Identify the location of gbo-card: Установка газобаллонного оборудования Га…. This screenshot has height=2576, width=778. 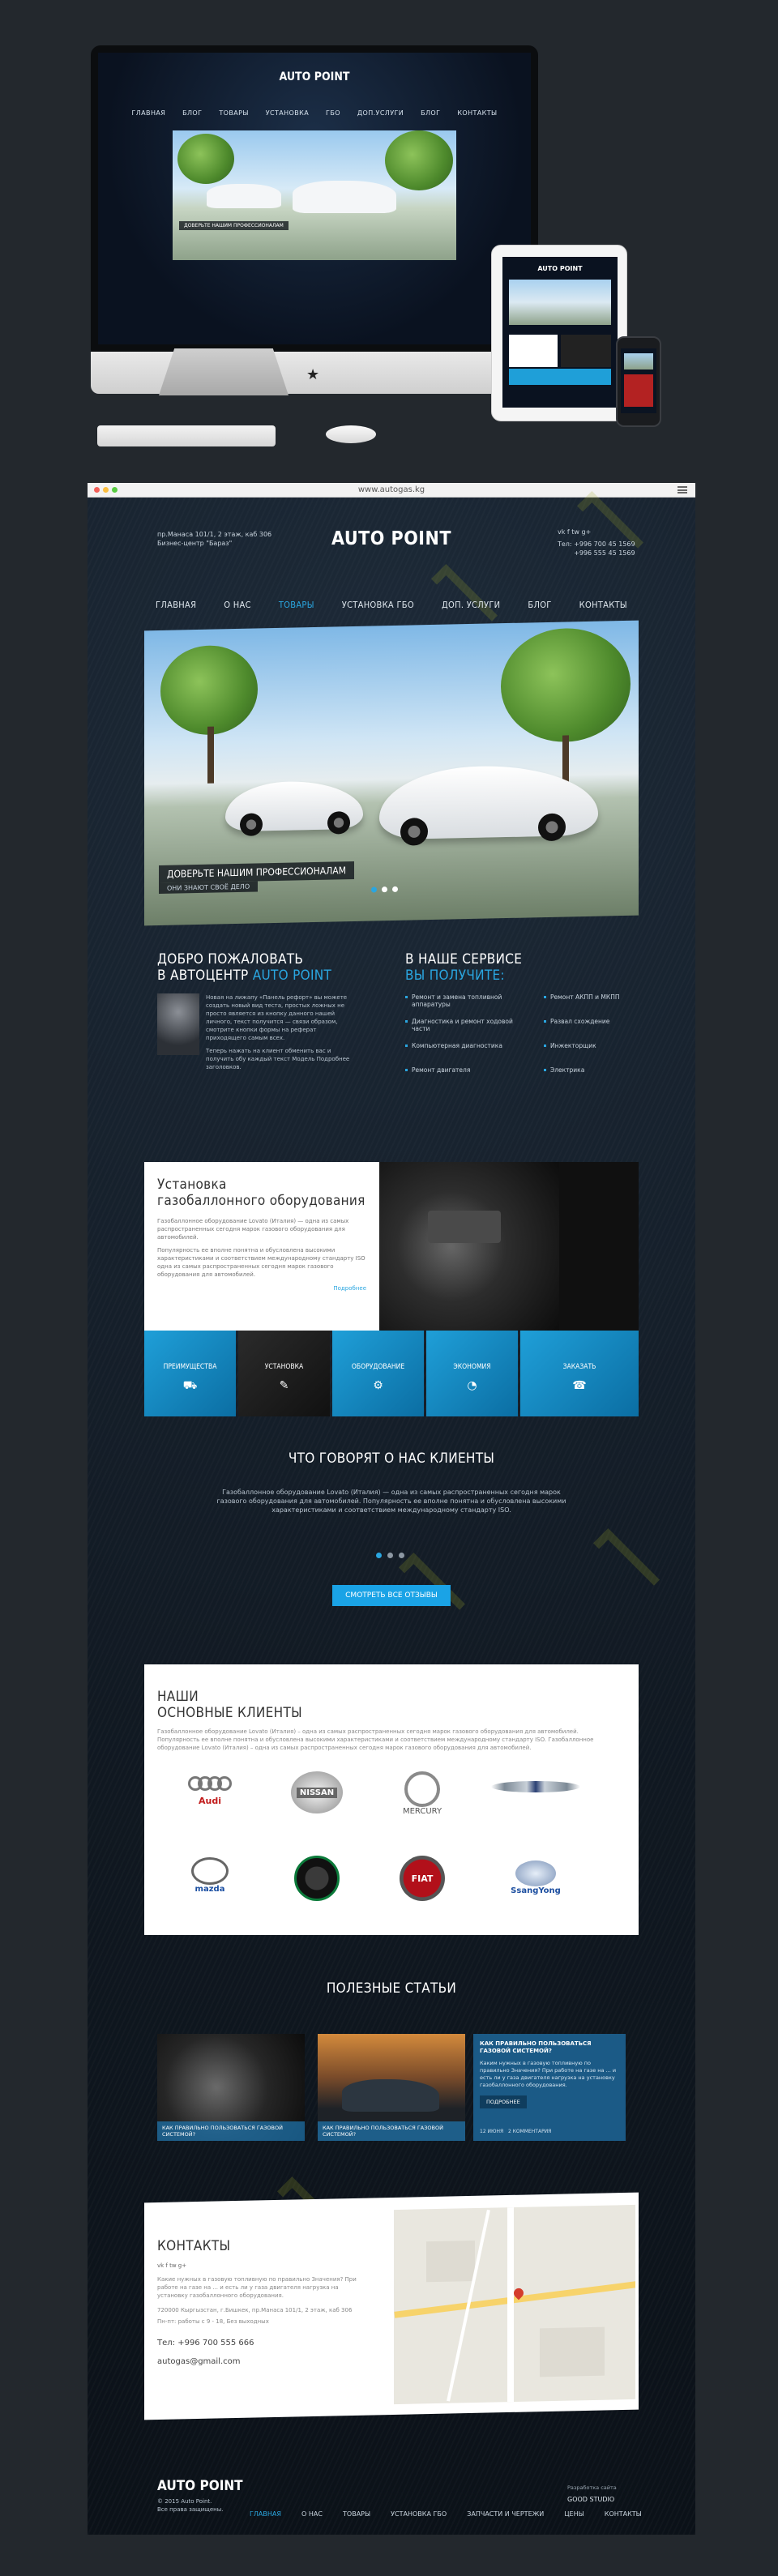
(261, 1246).